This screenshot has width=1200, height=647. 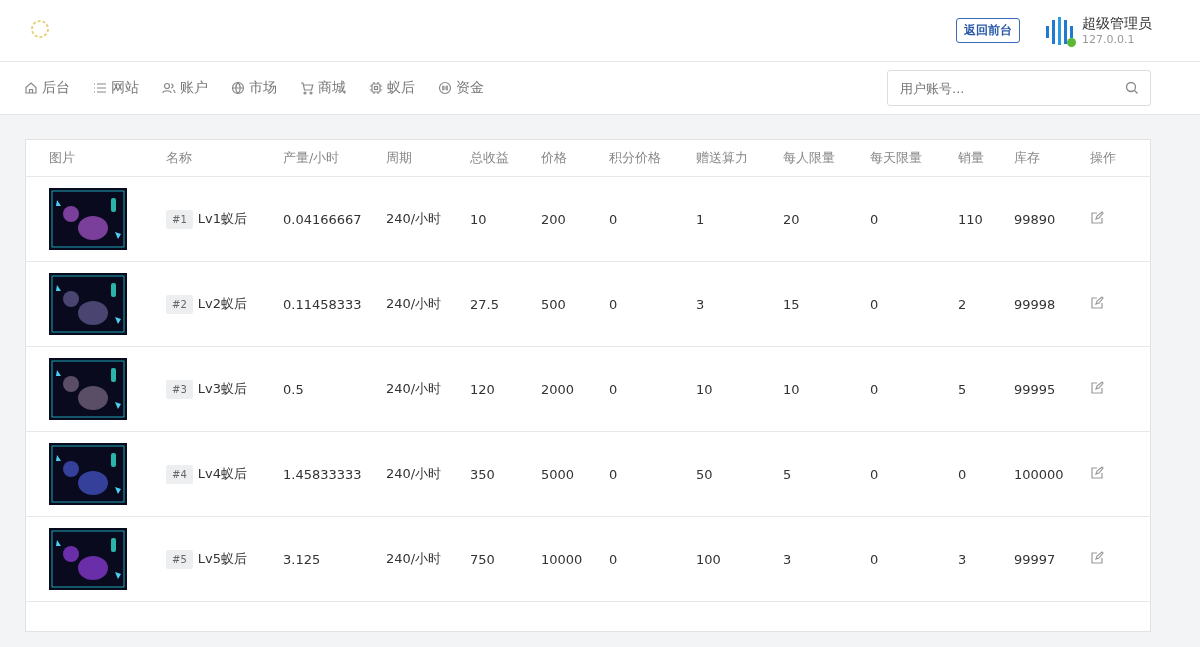 I want to click on column-header: 图片, so click(x=62, y=158).